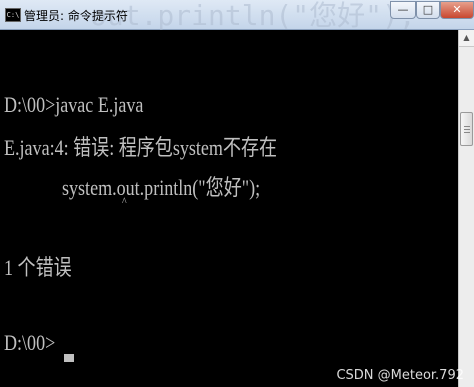 The width and height of the screenshot is (474, 387). What do you see at coordinates (161, 187) in the screenshot?
I see `console-line-source: system.out.println("您好");` at bounding box center [161, 187].